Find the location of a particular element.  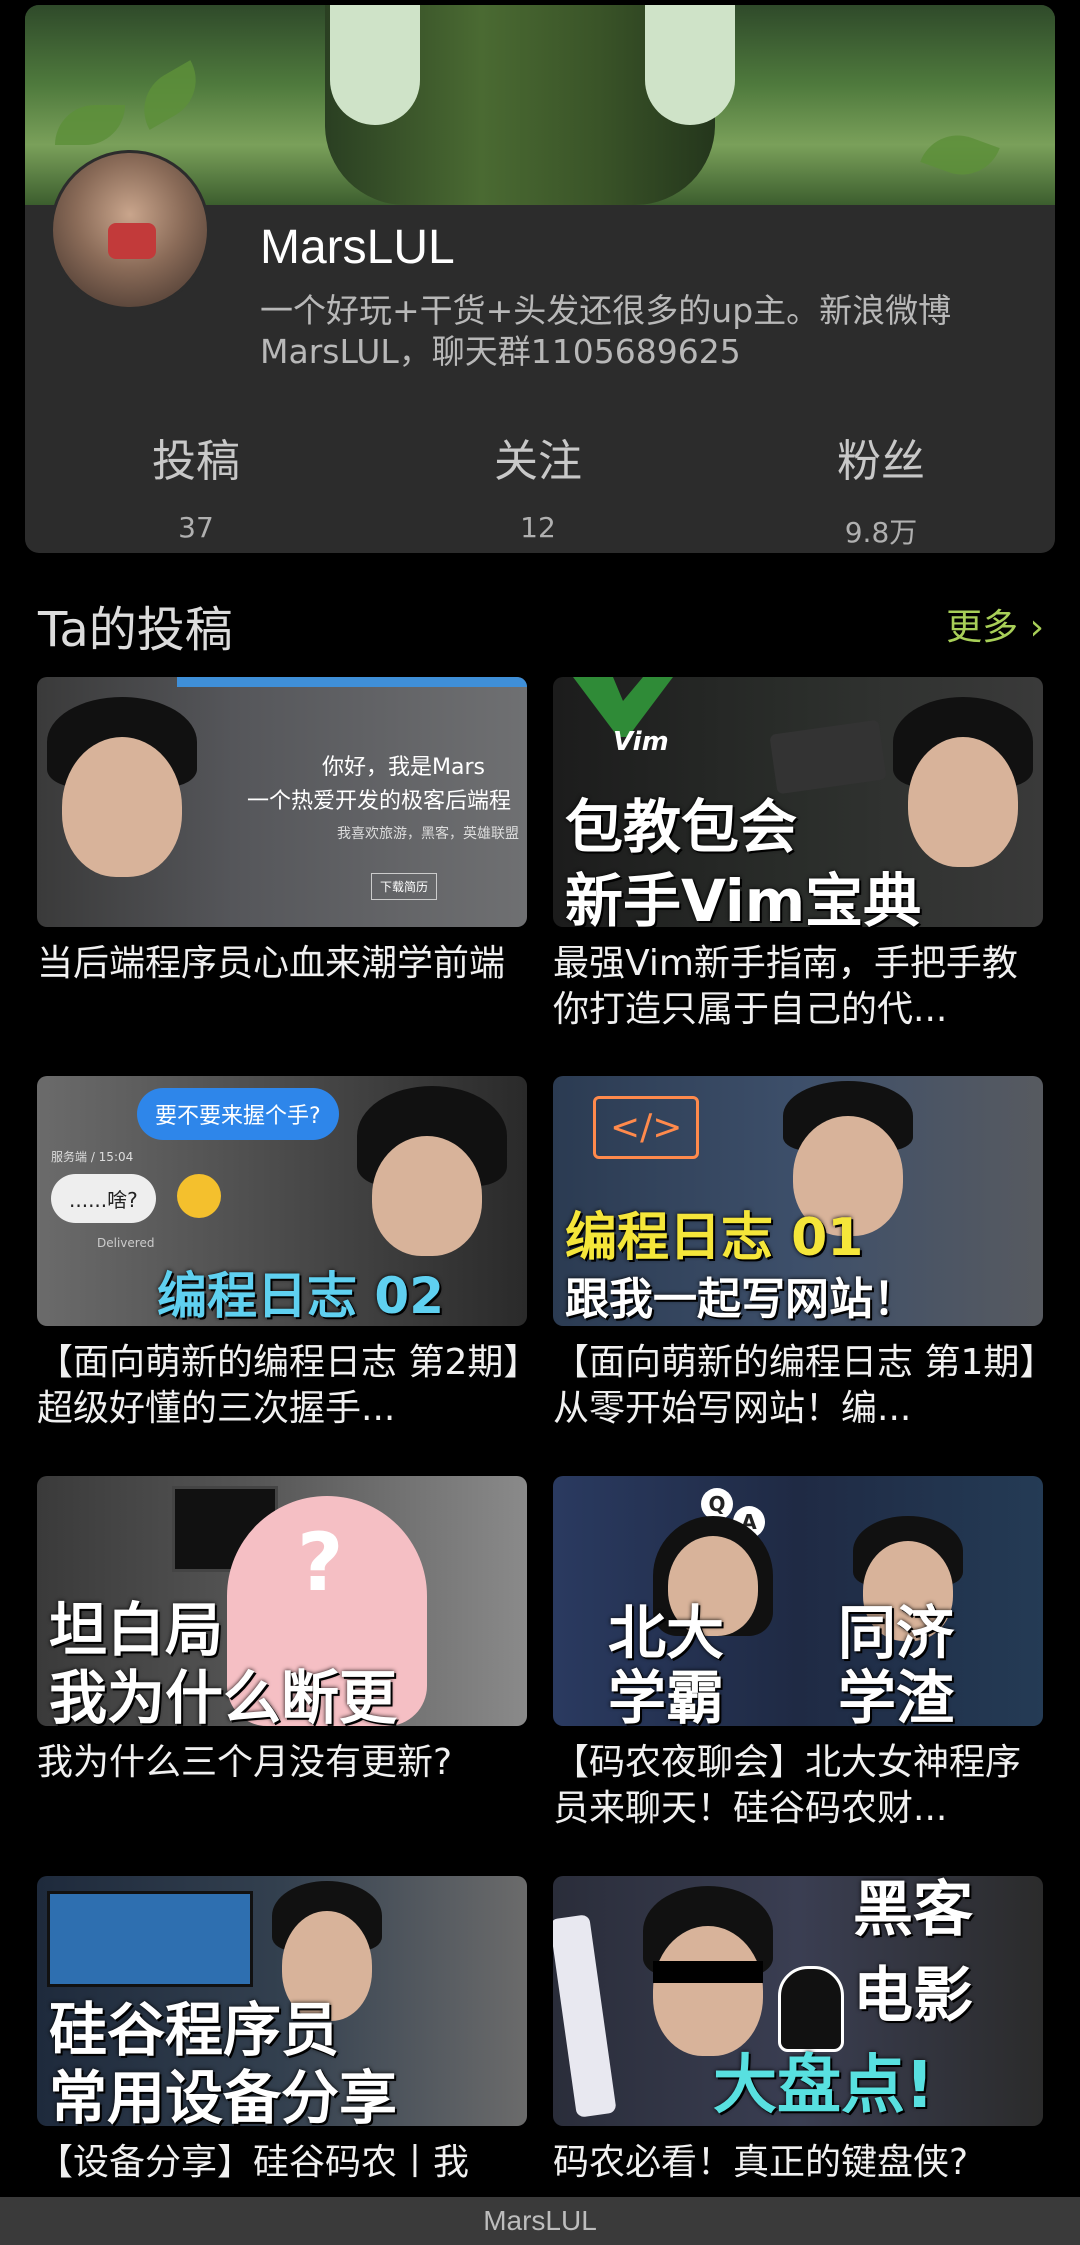

stat-value: 12 is located at coordinates (538, 527).